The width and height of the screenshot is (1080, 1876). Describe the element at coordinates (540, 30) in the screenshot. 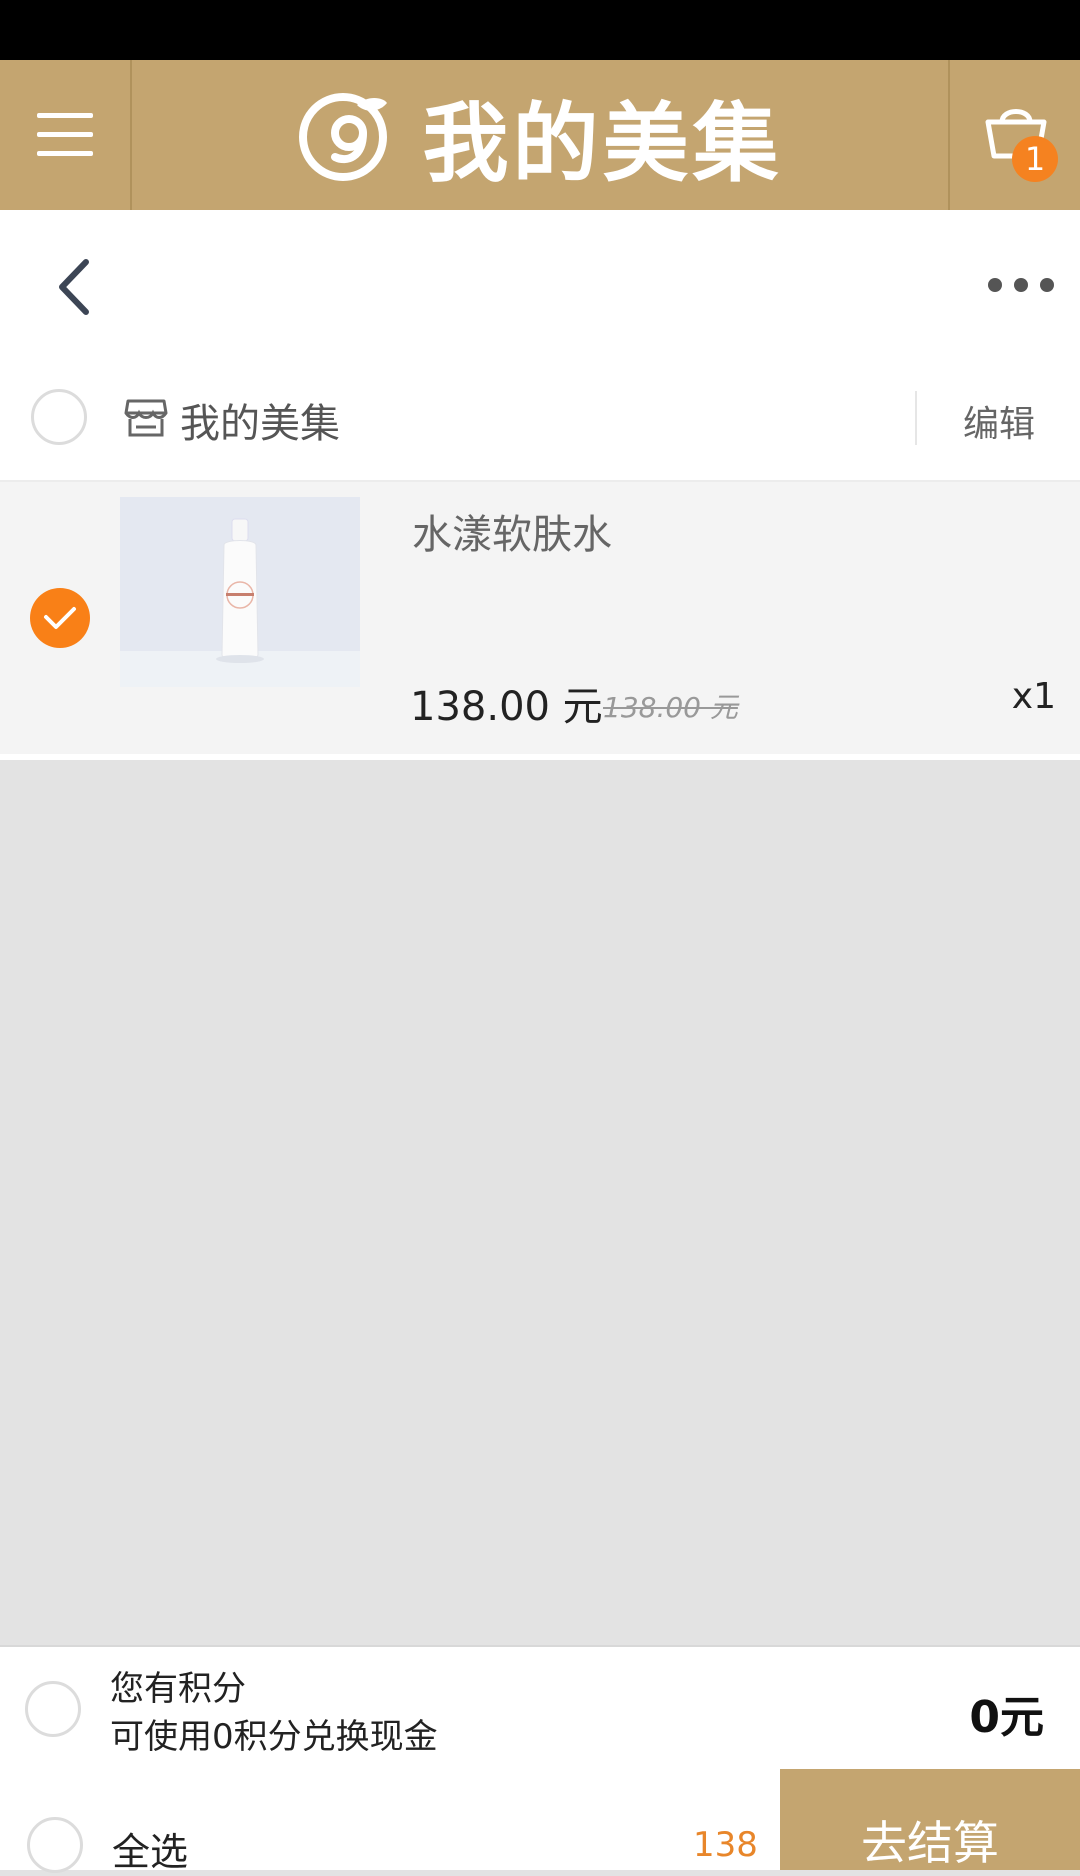

I see `status-bar` at that location.